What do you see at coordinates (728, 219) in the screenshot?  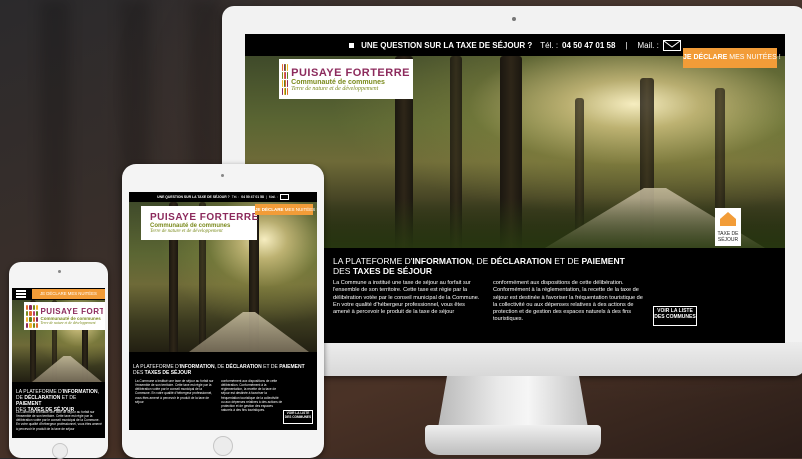 I see `house-icon` at bounding box center [728, 219].